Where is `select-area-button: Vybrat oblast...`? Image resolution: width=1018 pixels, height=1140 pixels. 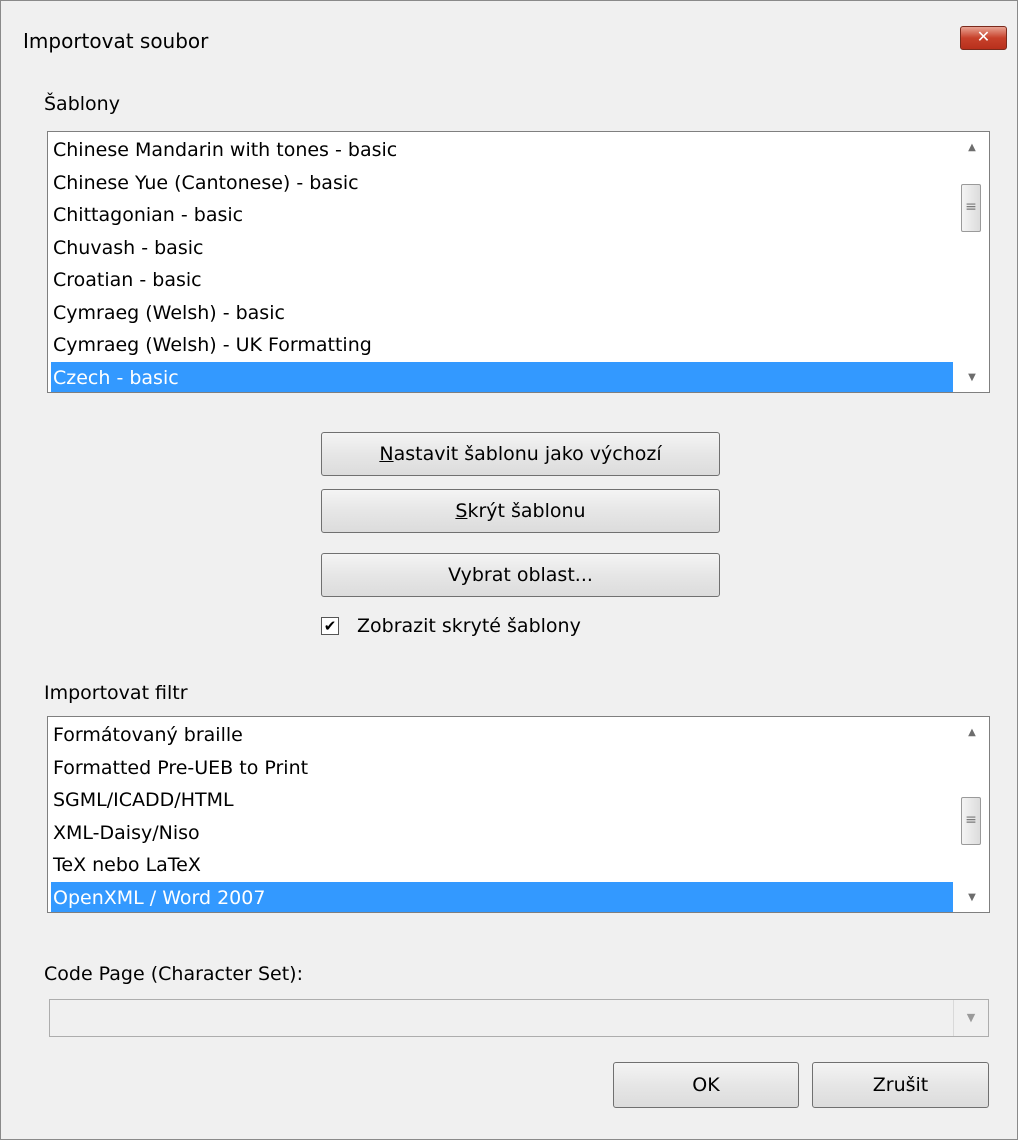 select-area-button: Vybrat oblast... is located at coordinates (520, 575).